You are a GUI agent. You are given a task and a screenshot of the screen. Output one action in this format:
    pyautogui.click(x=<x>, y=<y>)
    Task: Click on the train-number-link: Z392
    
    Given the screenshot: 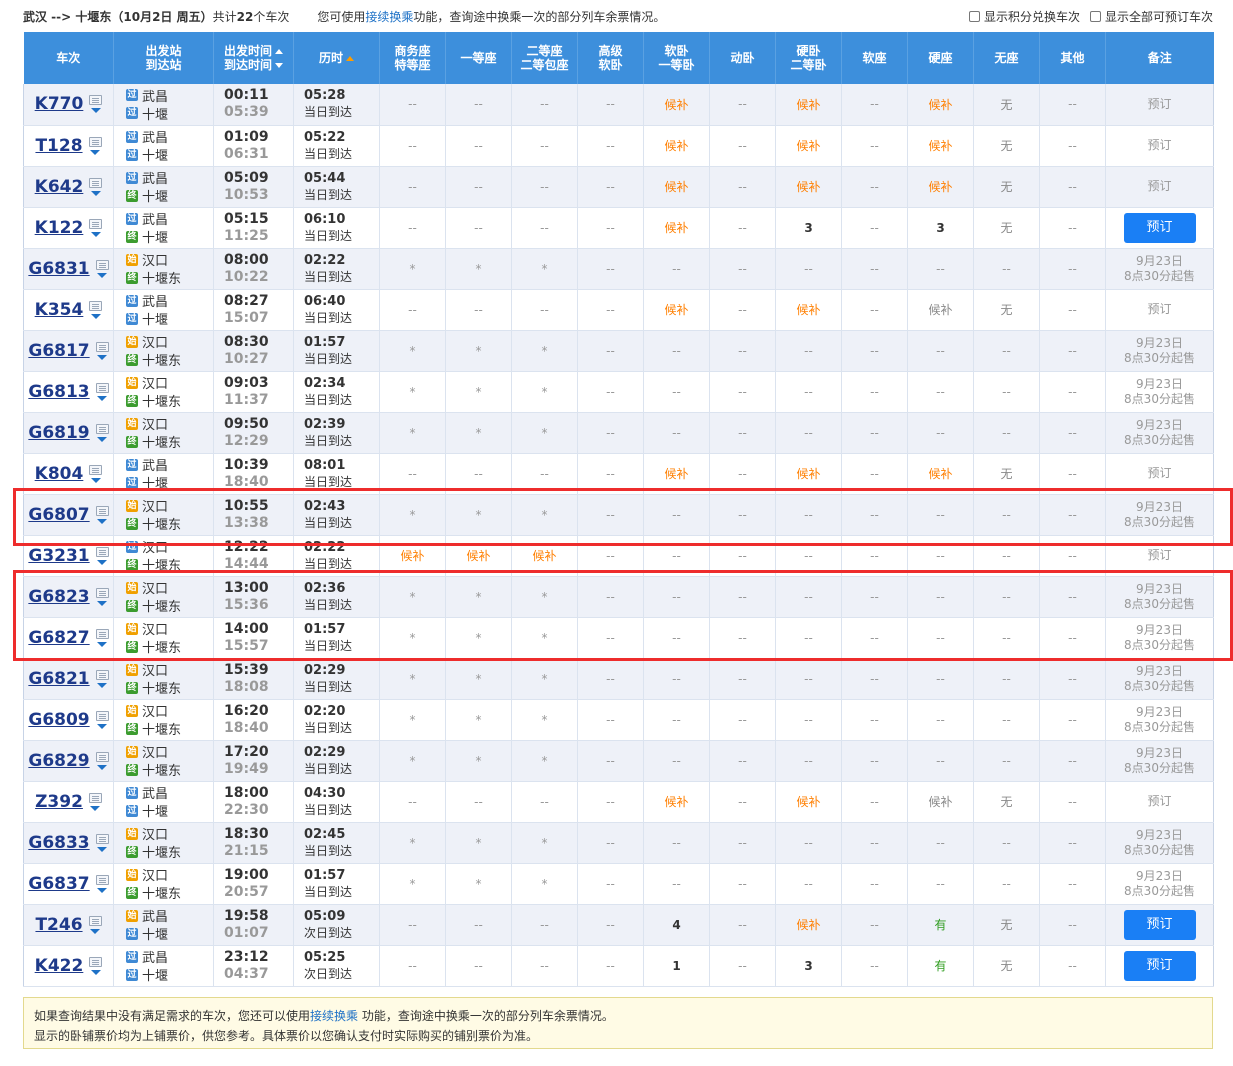 What is the action you would take?
    pyautogui.click(x=59, y=802)
    